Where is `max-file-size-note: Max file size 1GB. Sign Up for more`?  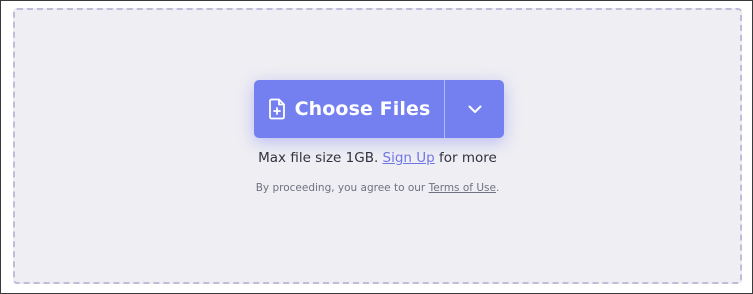
max-file-size-note: Max file size 1GB. Sign Up for more is located at coordinates (377, 158).